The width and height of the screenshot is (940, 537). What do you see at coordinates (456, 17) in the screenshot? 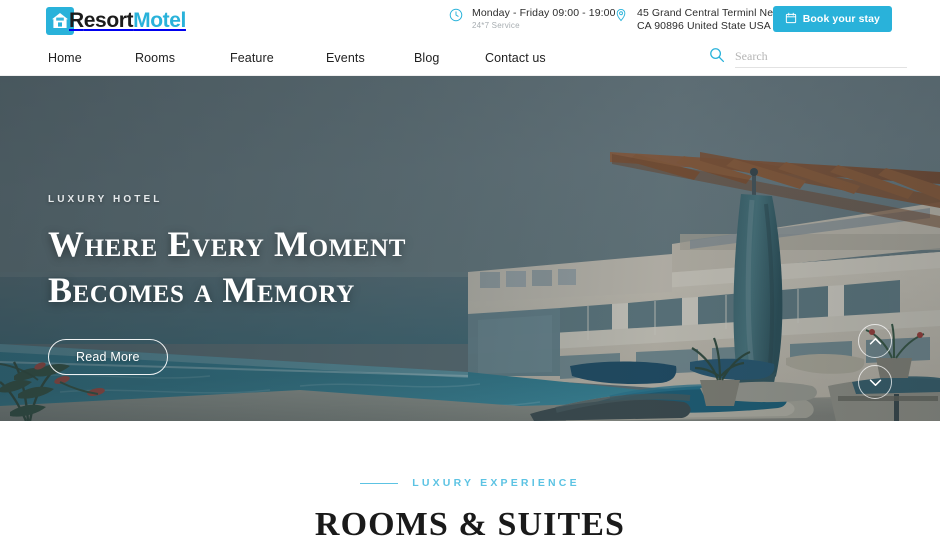
I see `clock-icon` at bounding box center [456, 17].